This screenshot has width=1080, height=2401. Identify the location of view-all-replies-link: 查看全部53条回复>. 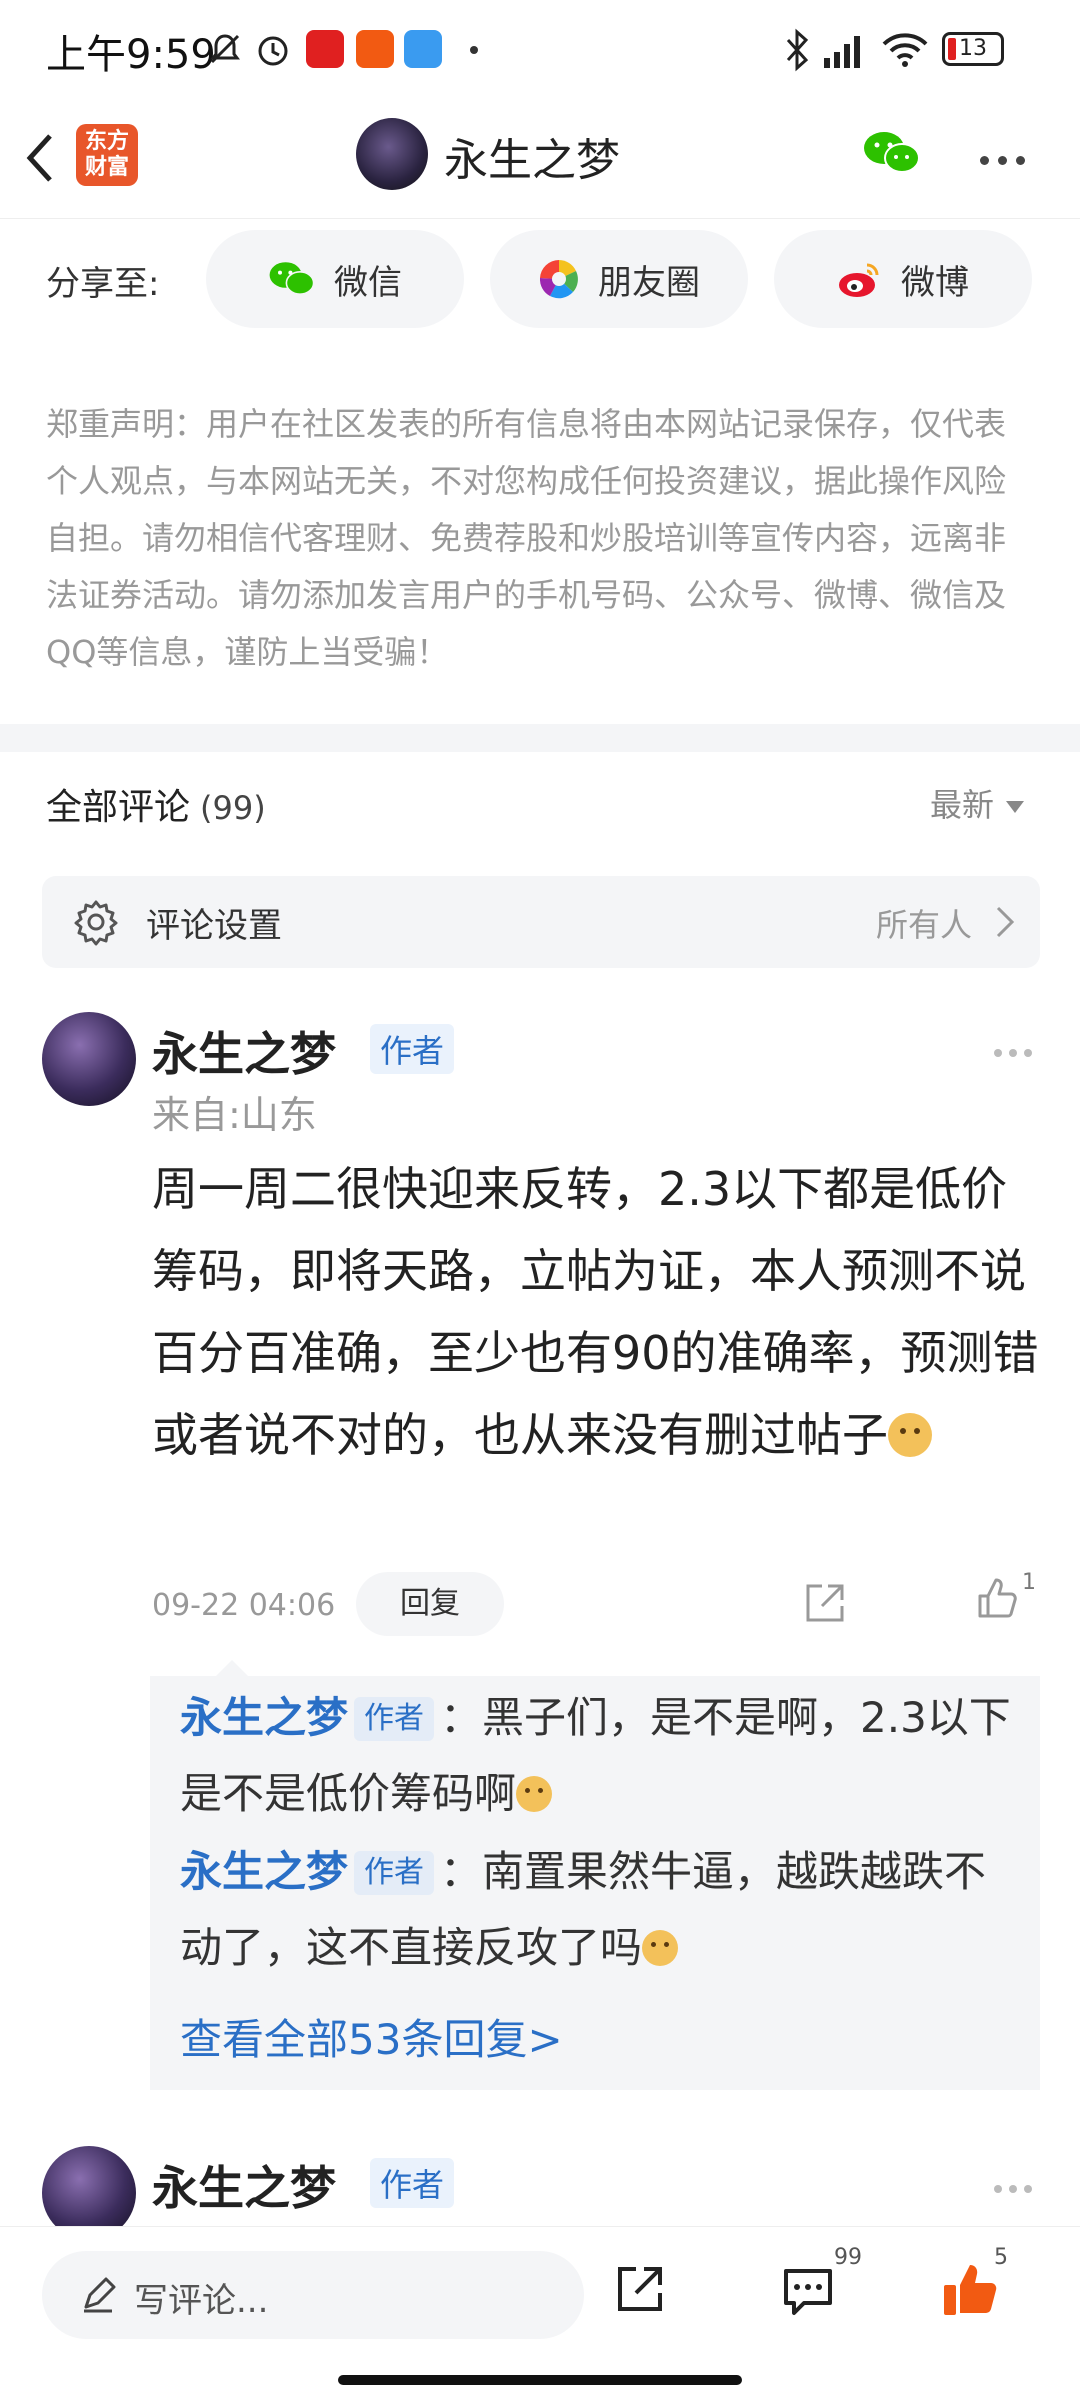
(371, 2036).